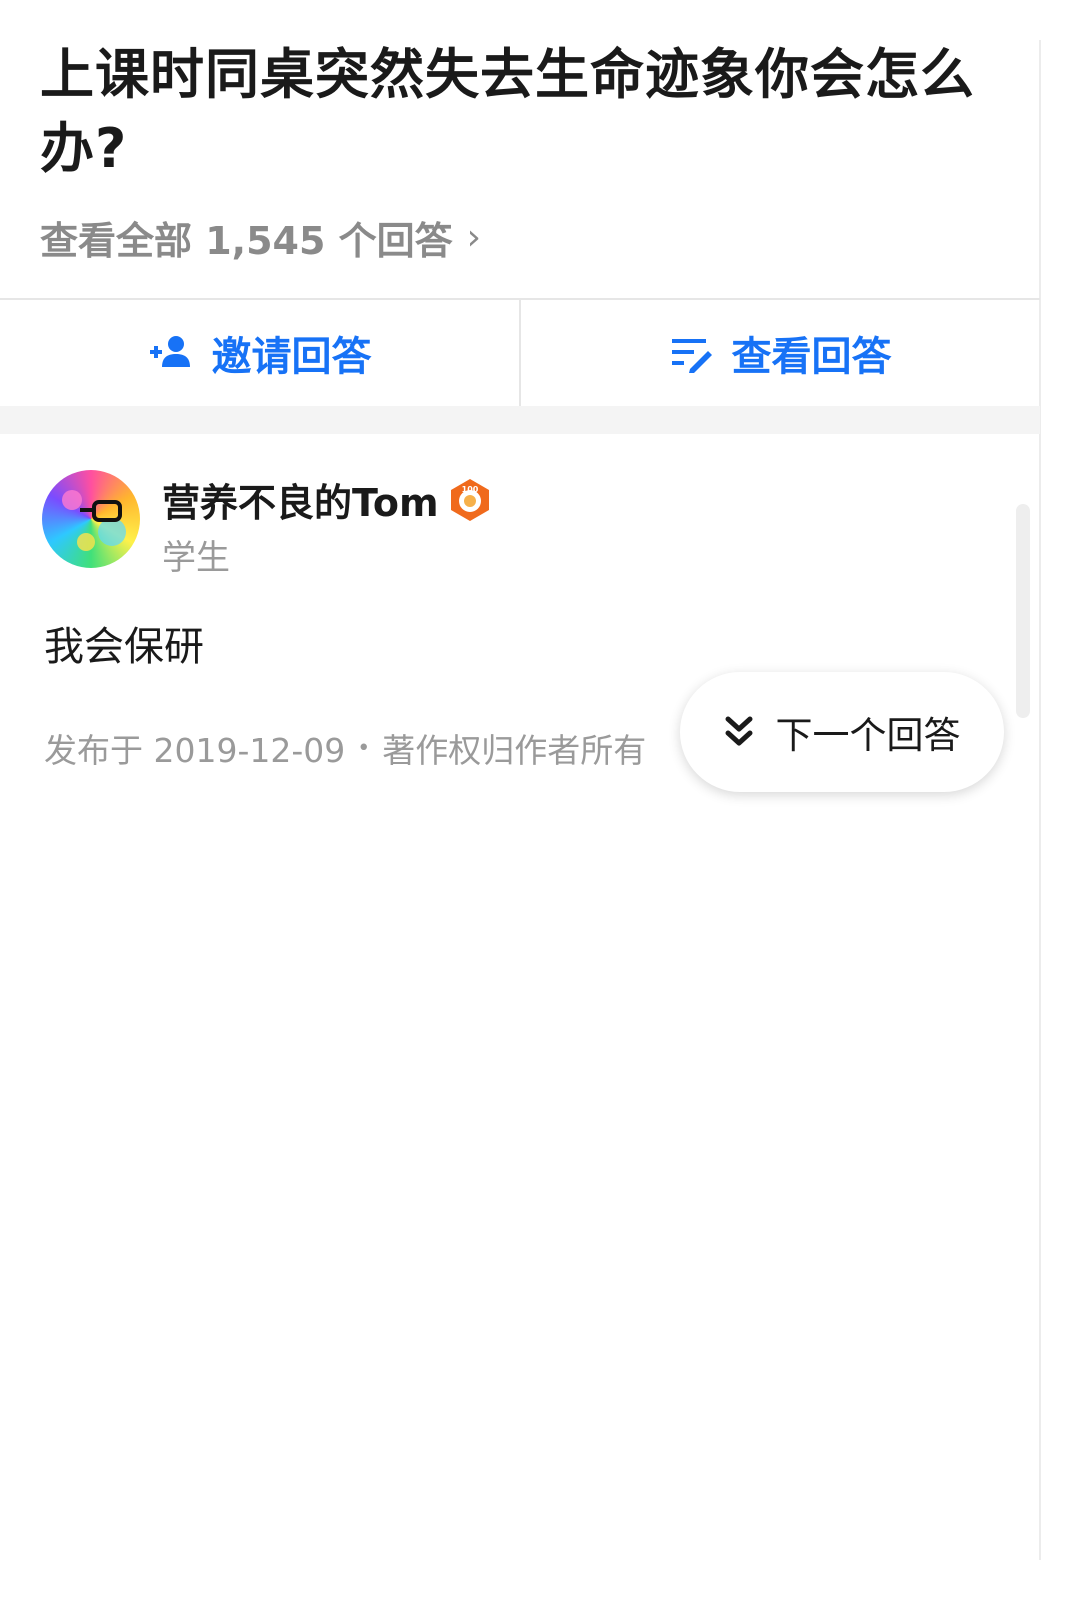  Describe the element at coordinates (91, 519) in the screenshot. I see `avatar` at that location.